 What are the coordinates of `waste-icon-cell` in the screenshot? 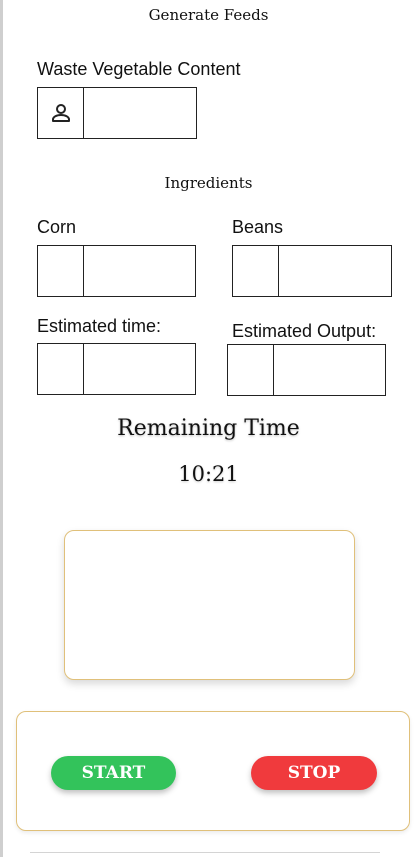 It's located at (61, 113).